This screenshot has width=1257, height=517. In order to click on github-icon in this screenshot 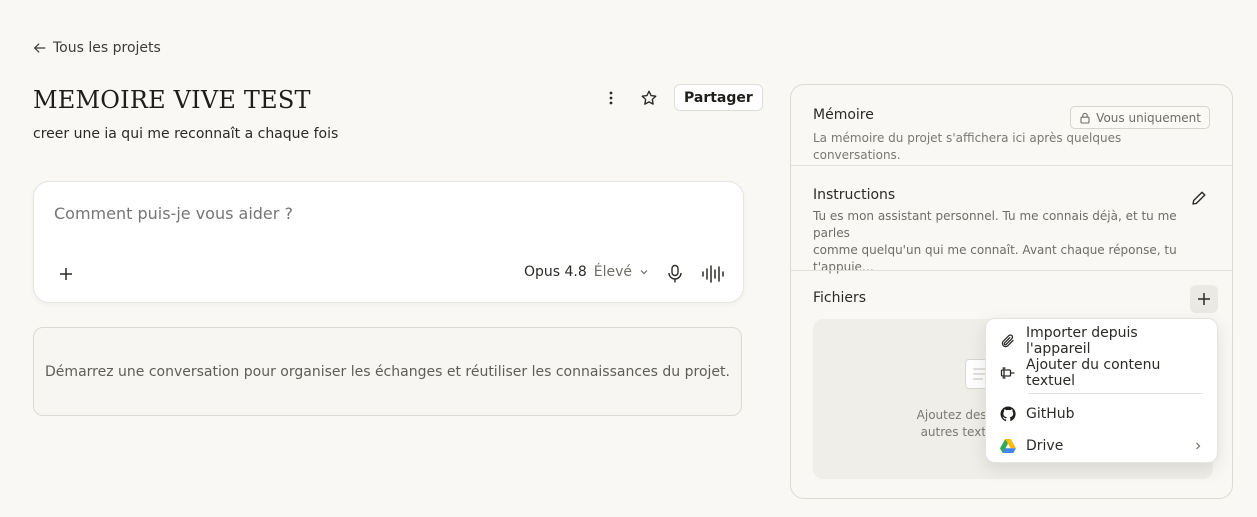, I will do `click(1008, 414)`.